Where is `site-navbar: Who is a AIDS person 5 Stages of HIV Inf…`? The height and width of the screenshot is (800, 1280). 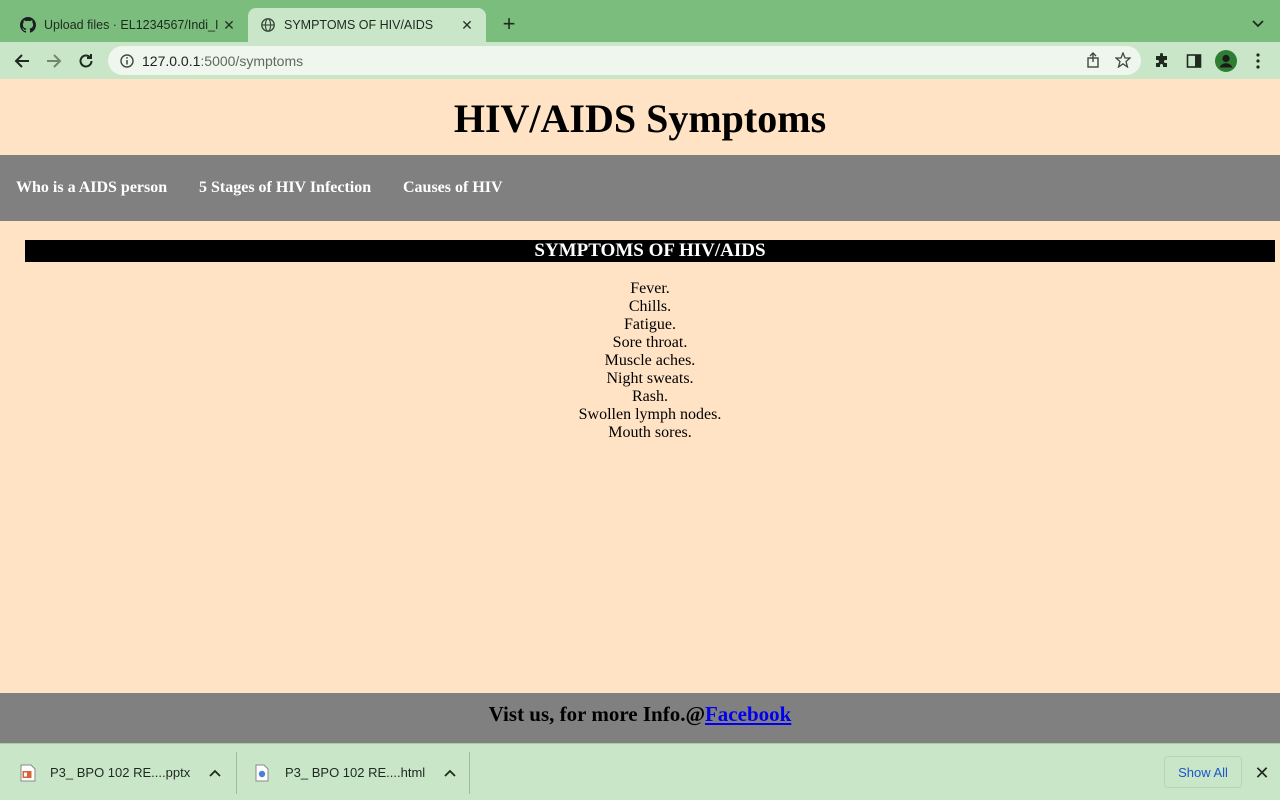
site-navbar: Who is a AIDS person 5 Stages of HIV Inf… is located at coordinates (640, 188).